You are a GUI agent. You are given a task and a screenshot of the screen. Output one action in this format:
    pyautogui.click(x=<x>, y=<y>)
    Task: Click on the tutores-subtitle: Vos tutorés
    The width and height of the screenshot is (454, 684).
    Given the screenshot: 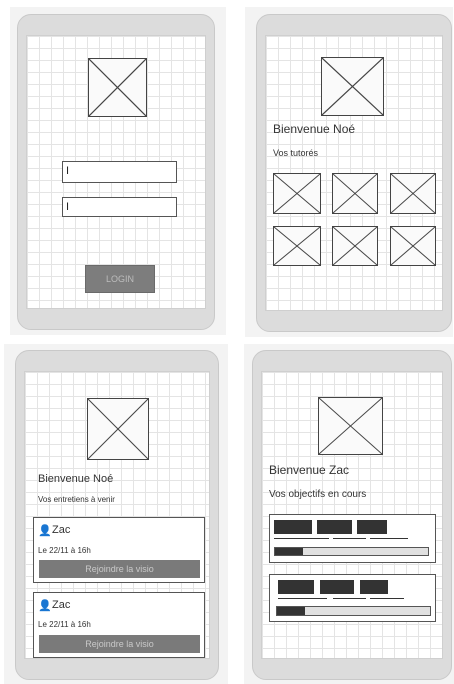 What is the action you would take?
    pyautogui.click(x=296, y=153)
    